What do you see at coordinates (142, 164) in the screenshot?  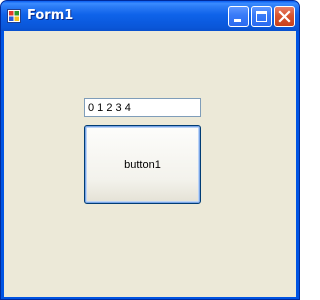 I see `button1: button1` at bounding box center [142, 164].